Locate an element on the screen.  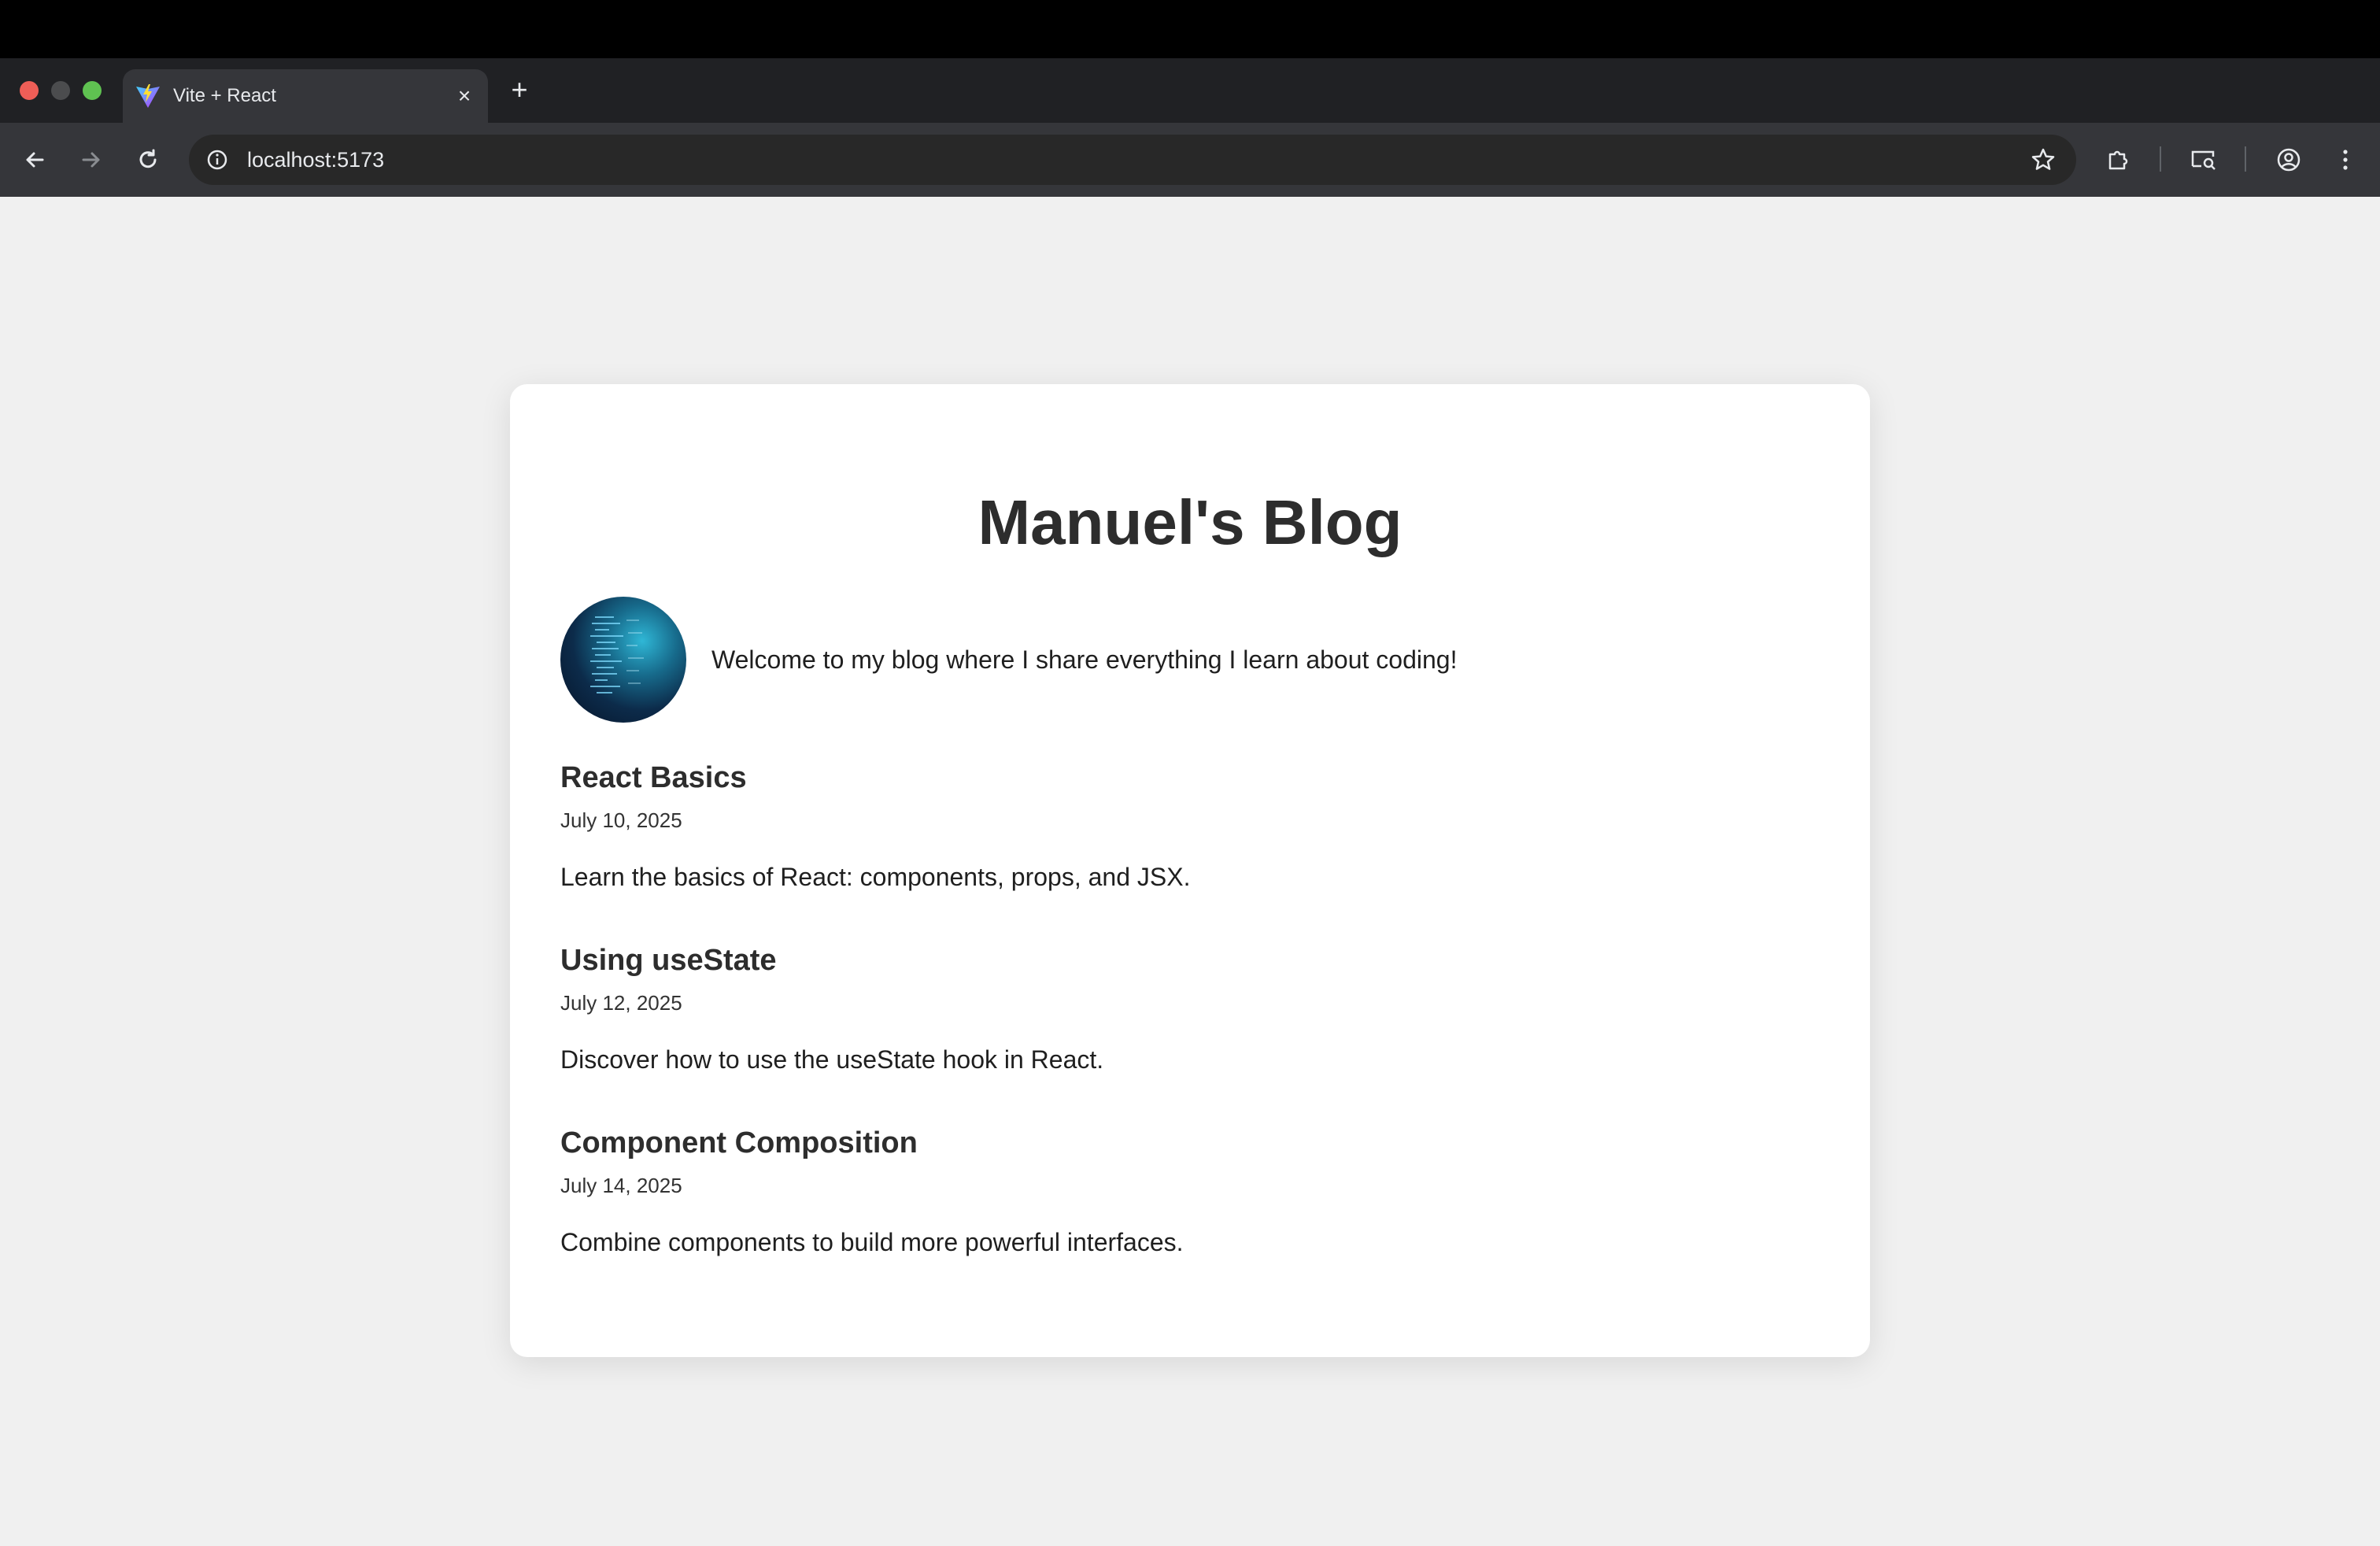
bookmark-star-icon is located at coordinates (2043, 160).